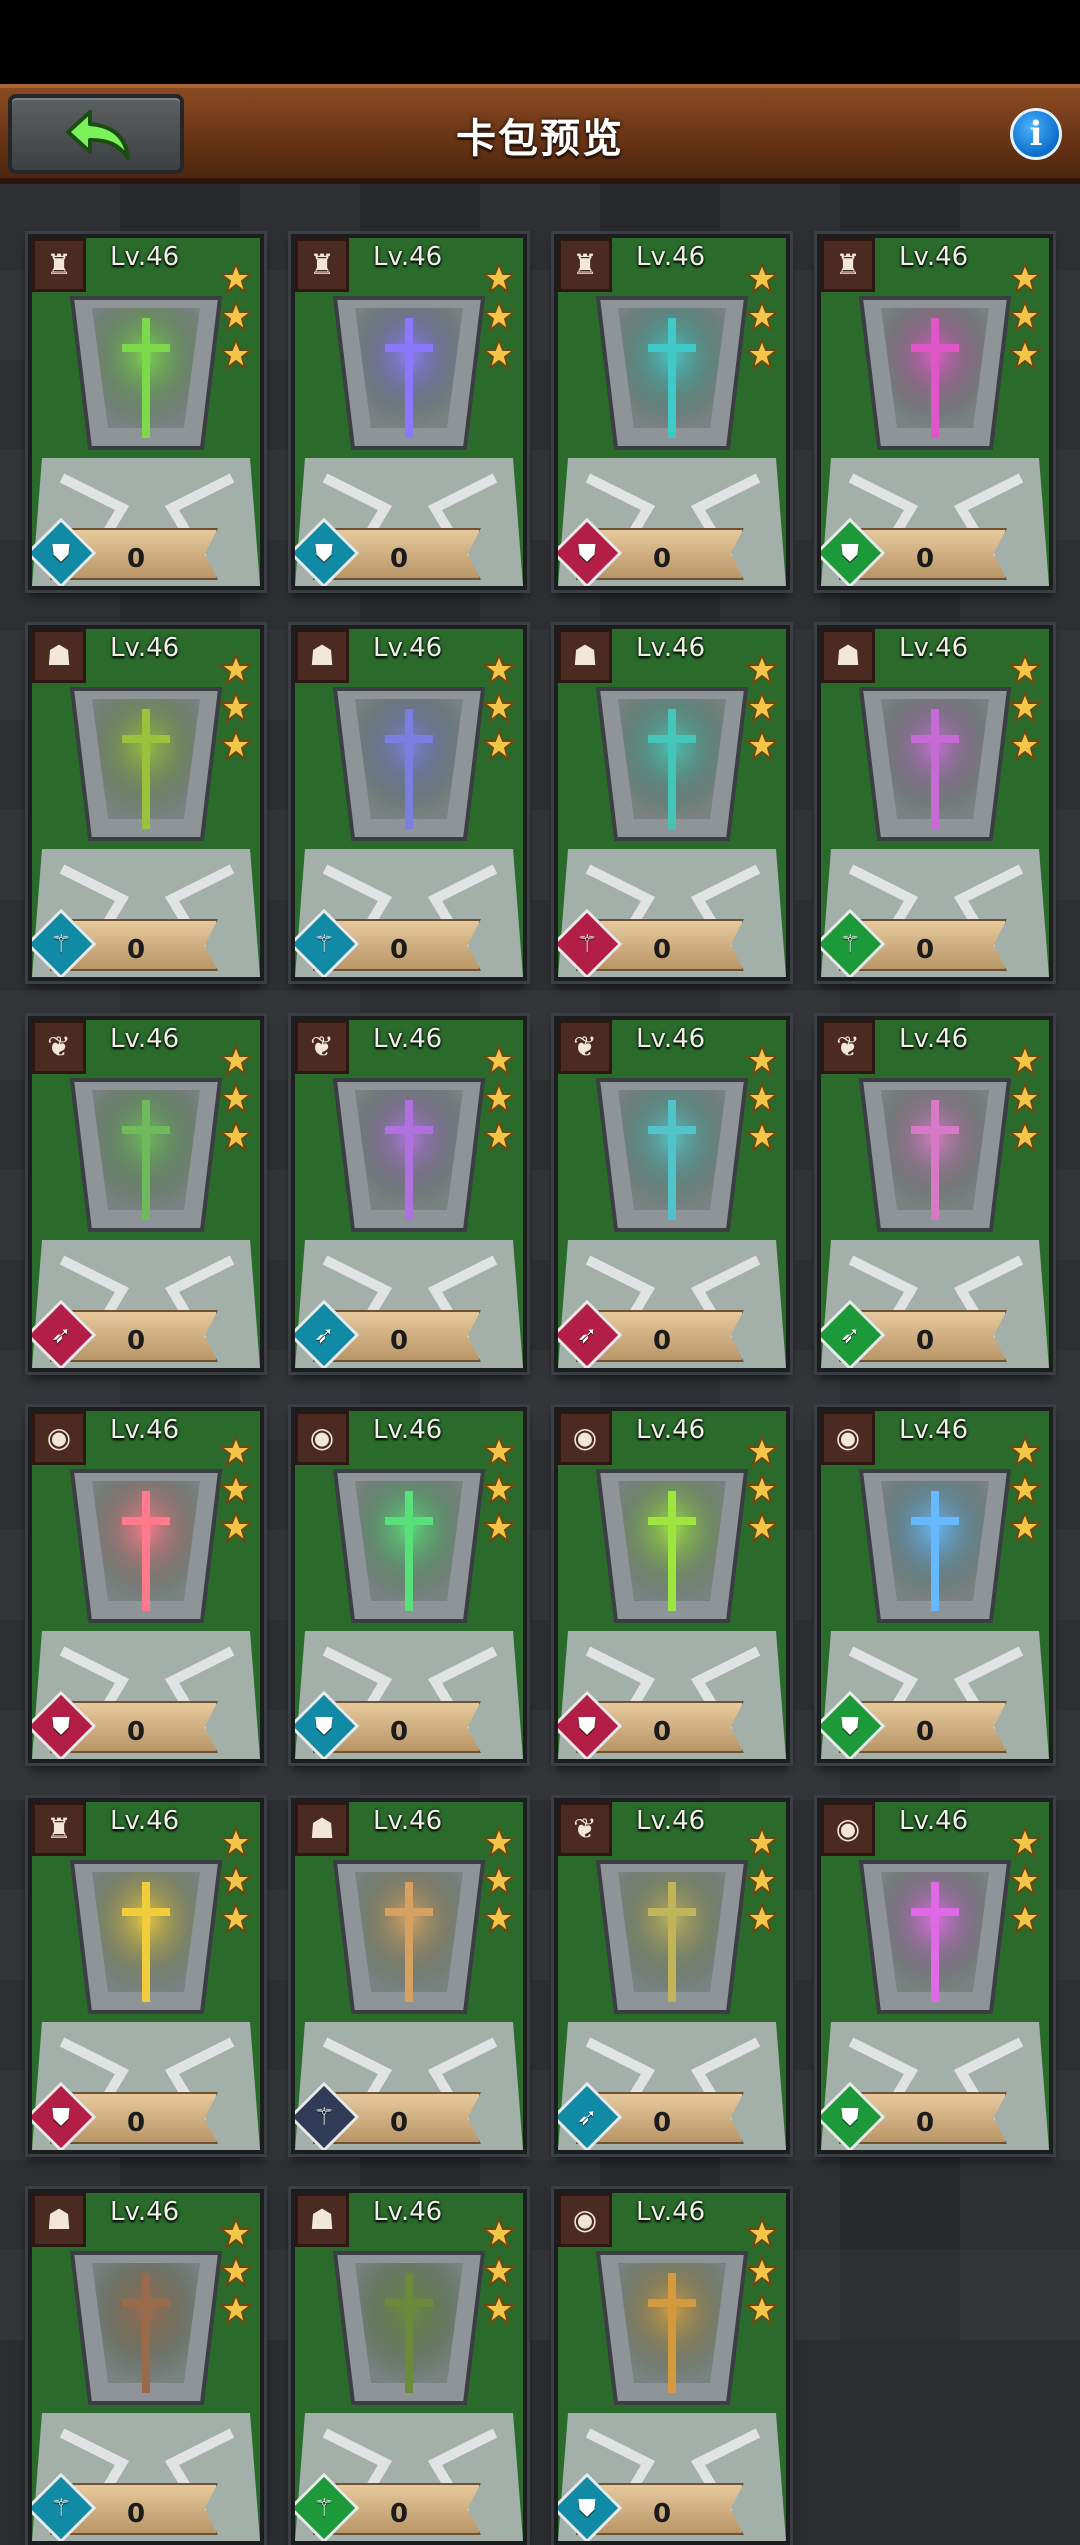 This screenshot has height=2545, width=1080. I want to click on info-button: i, so click(1036, 134).